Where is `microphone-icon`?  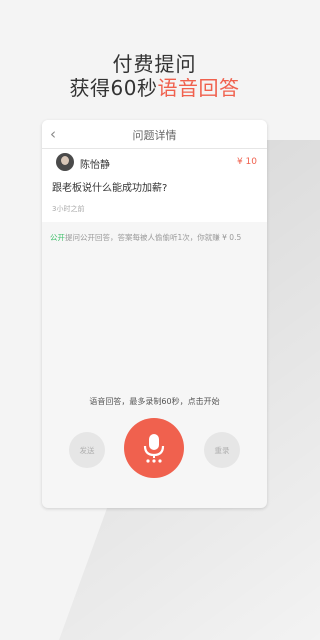 microphone-icon is located at coordinates (154, 448).